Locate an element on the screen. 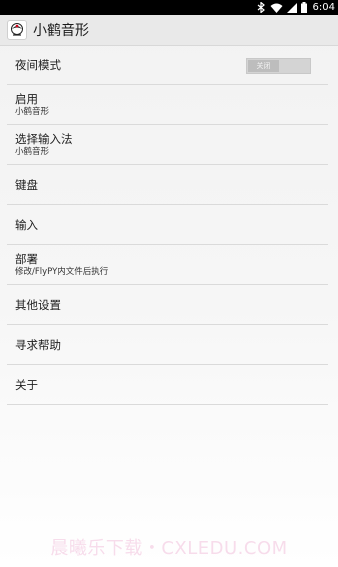 This screenshot has height=567, width=338. battery-icon is located at coordinates (303, 7).